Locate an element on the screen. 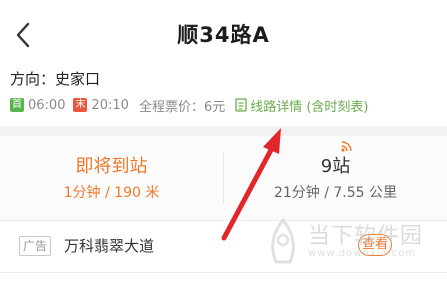  next-bus-detail: 21分钟 / 7.55 公里 is located at coordinates (335, 193).